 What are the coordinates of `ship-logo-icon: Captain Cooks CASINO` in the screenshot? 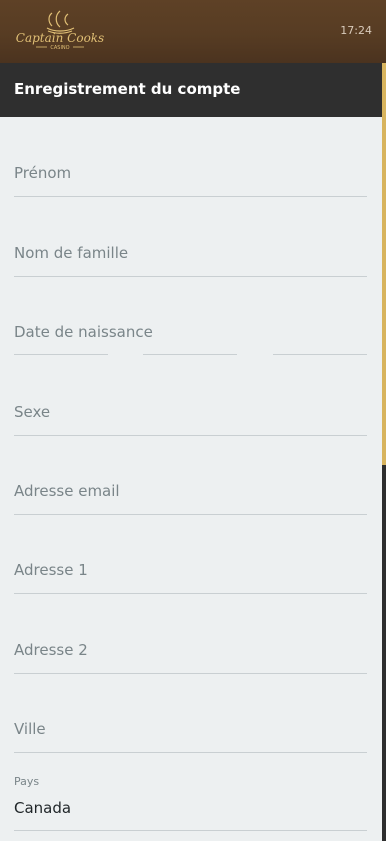 It's located at (60, 30).